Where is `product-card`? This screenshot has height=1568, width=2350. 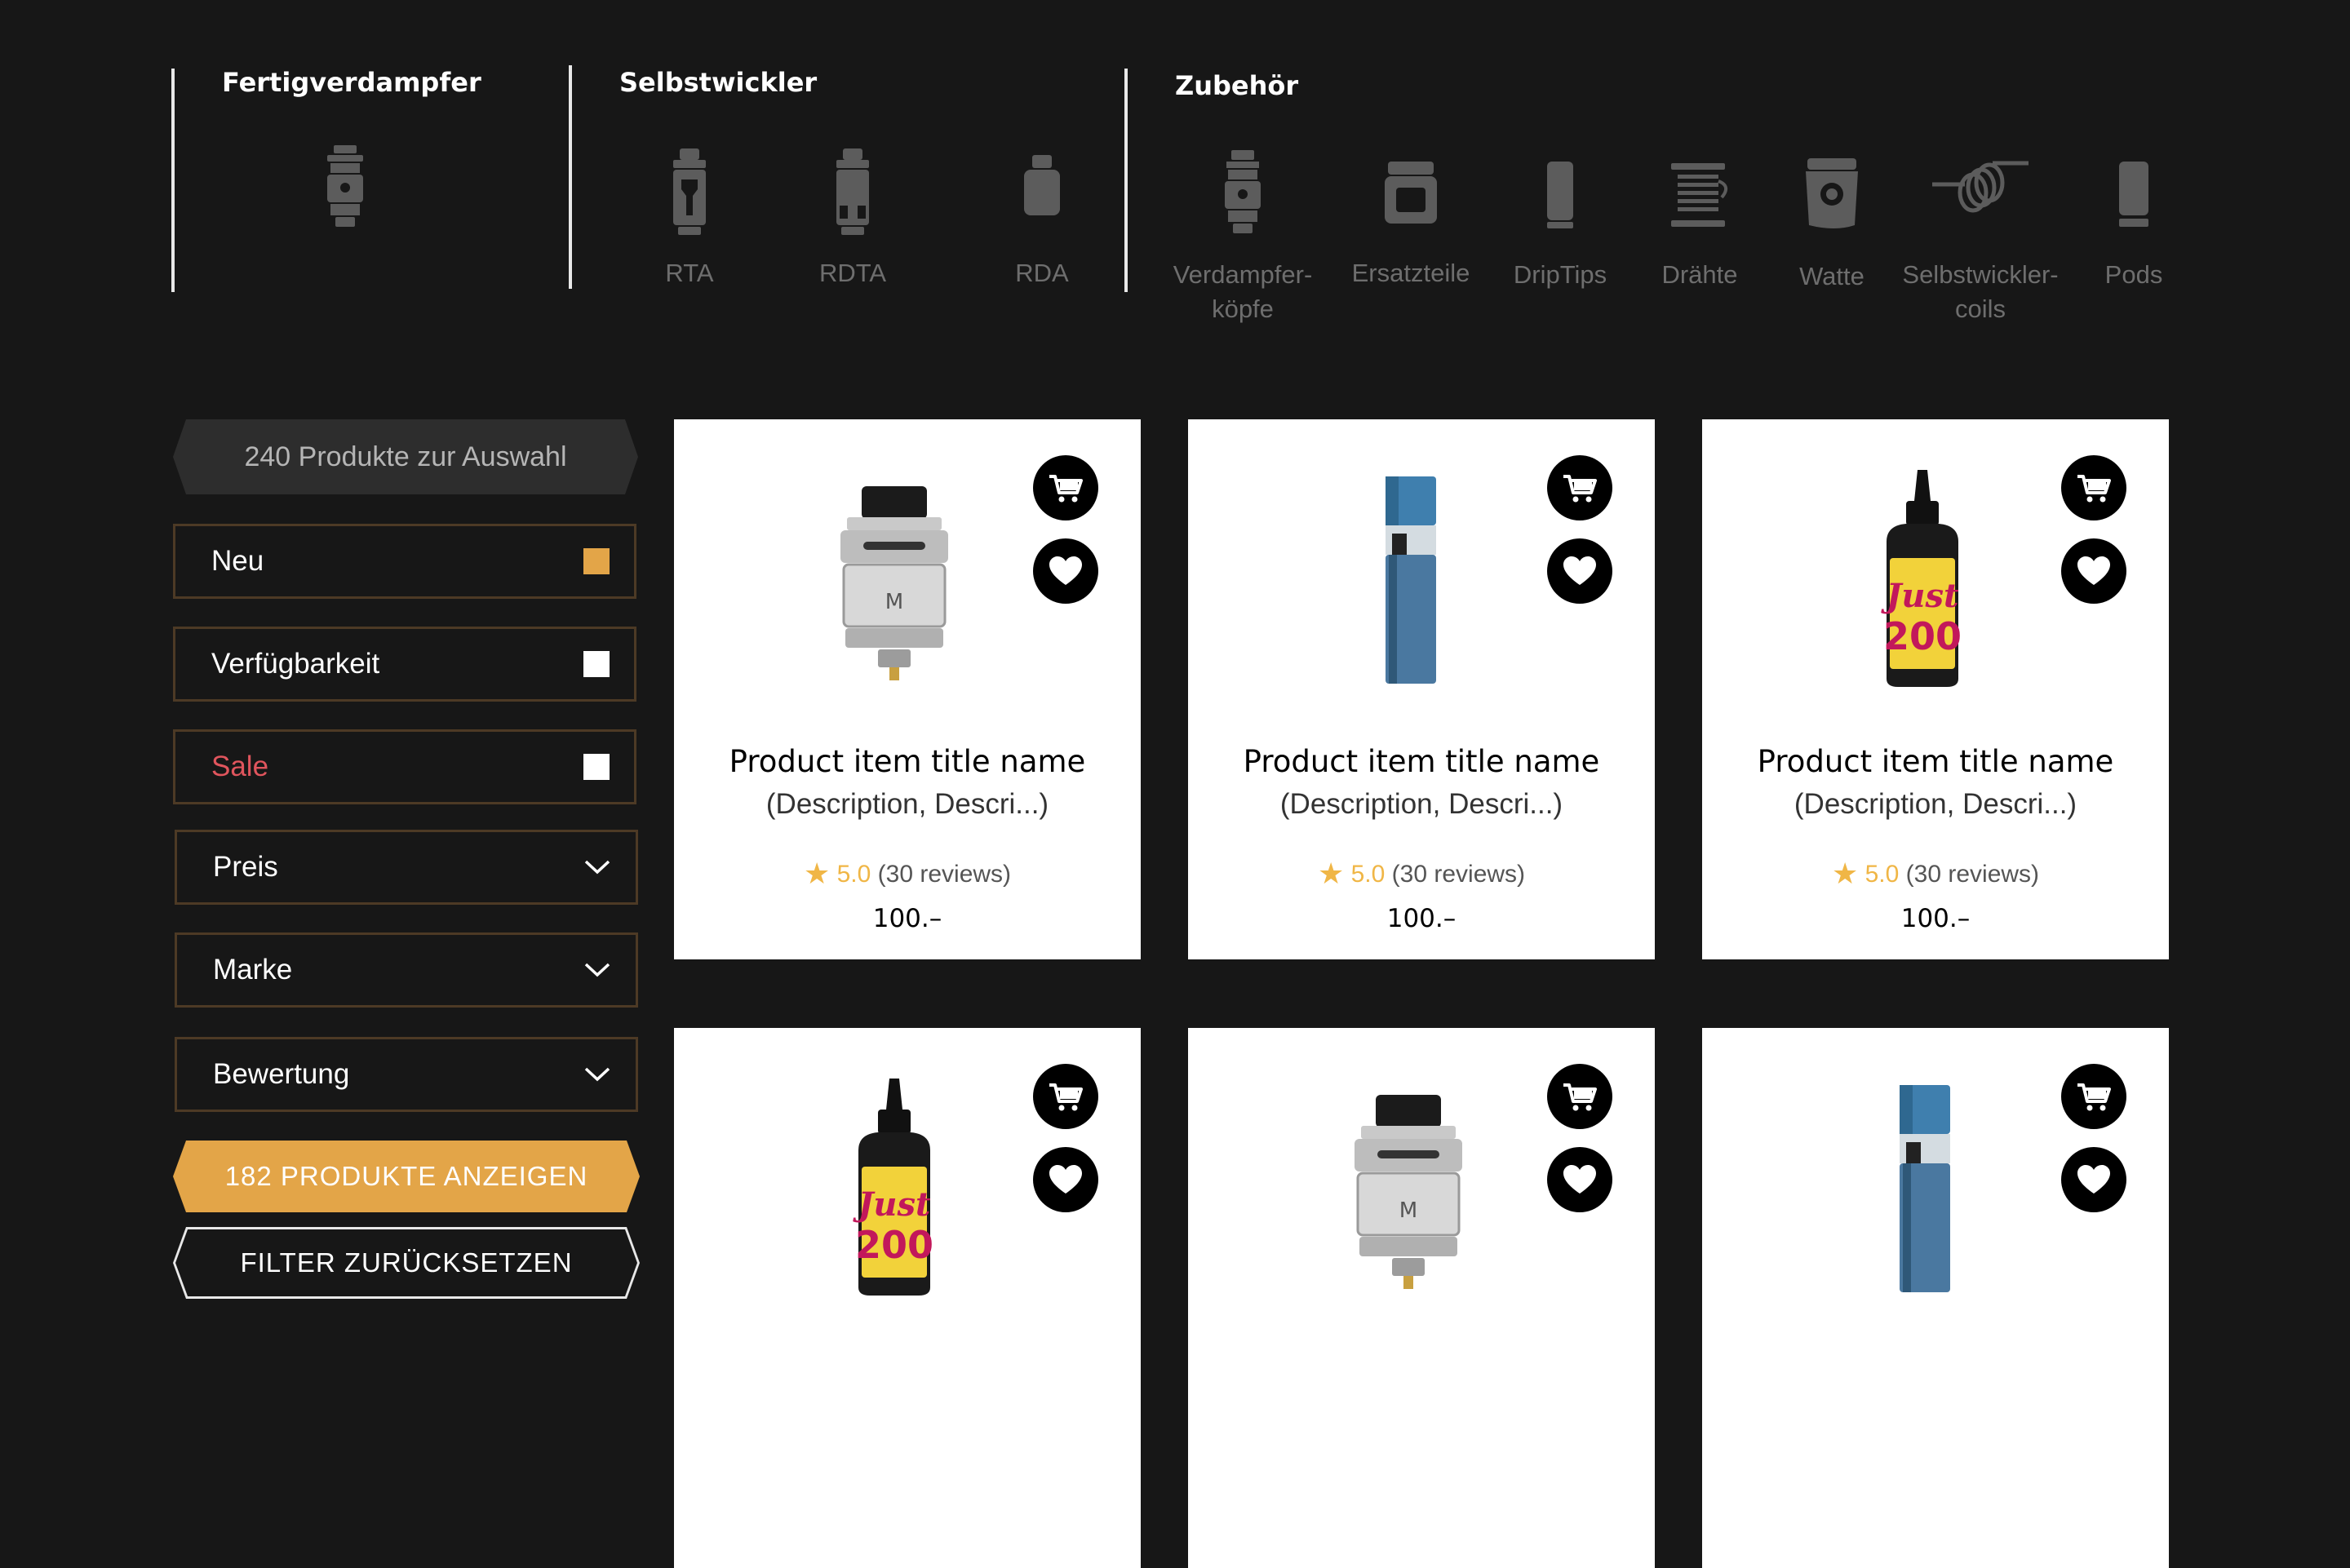
product-card is located at coordinates (1935, 1298).